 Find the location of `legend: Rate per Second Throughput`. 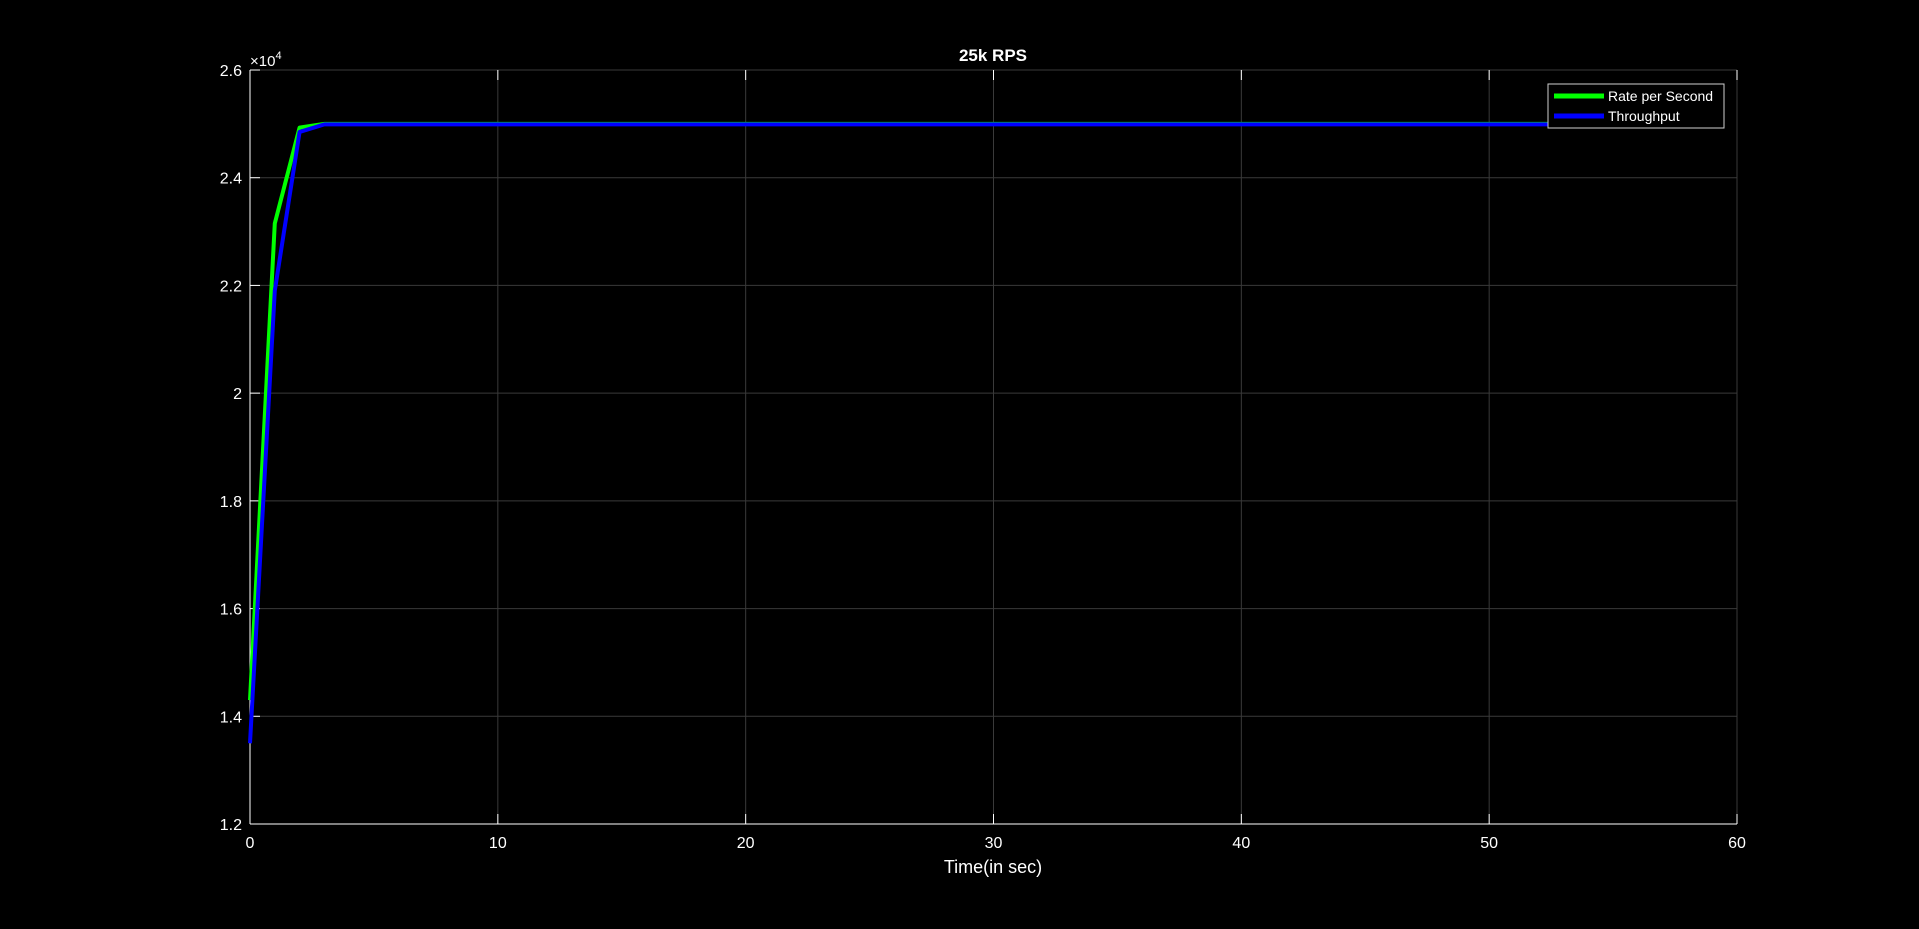

legend: Rate per Second Throughput is located at coordinates (1636, 106).